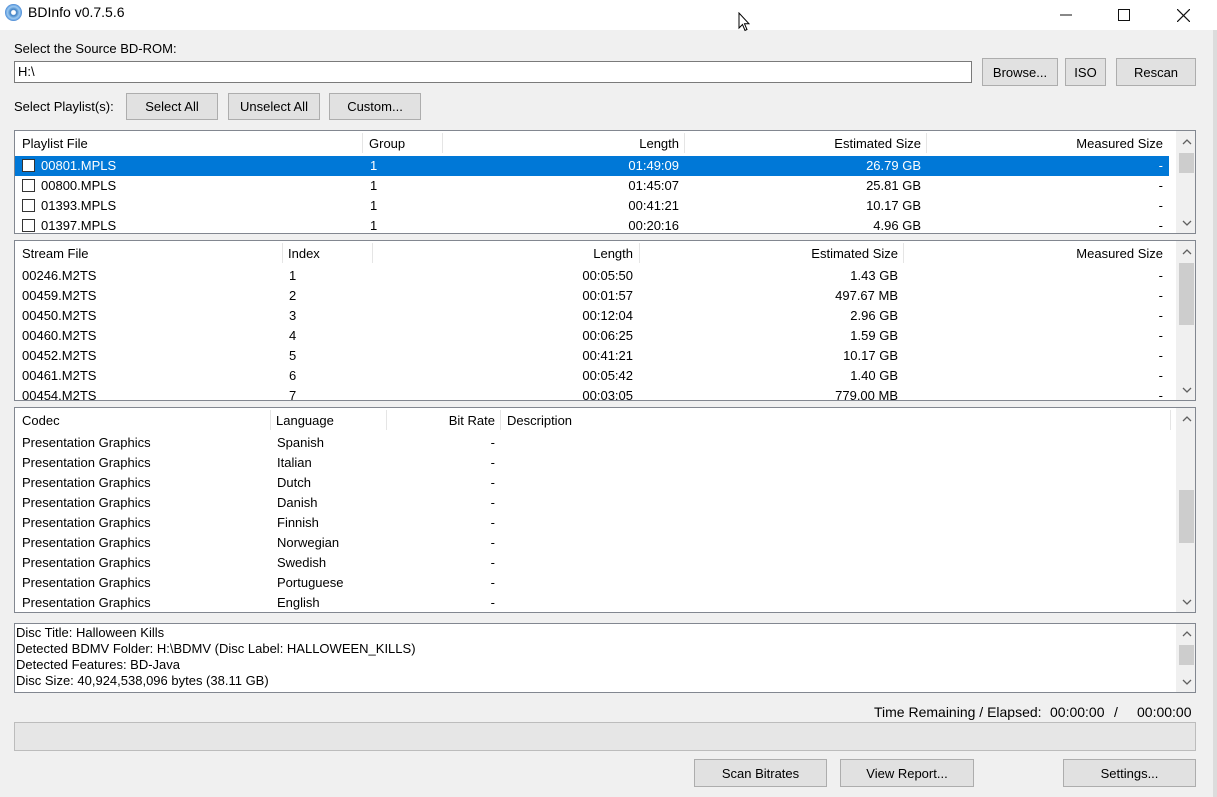 The height and width of the screenshot is (797, 1217). Describe the element at coordinates (657, 420) in the screenshot. I see `header-description: Description` at that location.